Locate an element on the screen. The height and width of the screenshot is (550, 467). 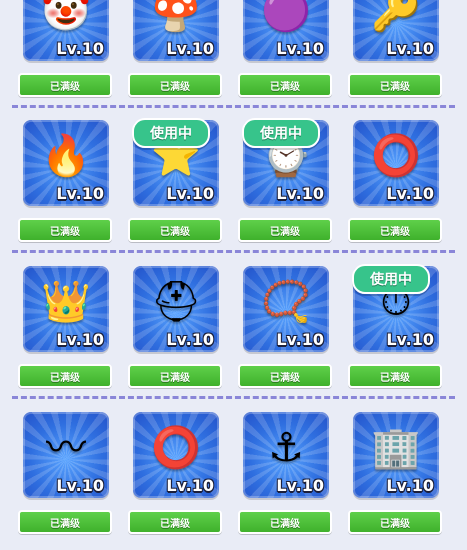
tooth-necklace-icon: 📿 is located at coordinates (286, 302).